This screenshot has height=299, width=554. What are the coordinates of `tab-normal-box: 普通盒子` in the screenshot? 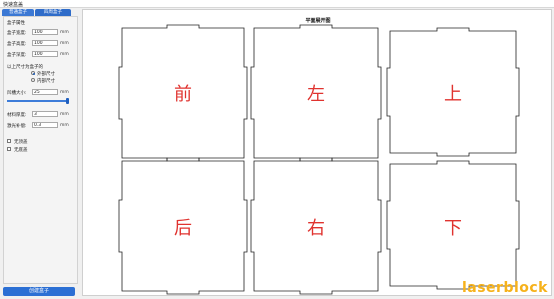 It's located at (18, 12).